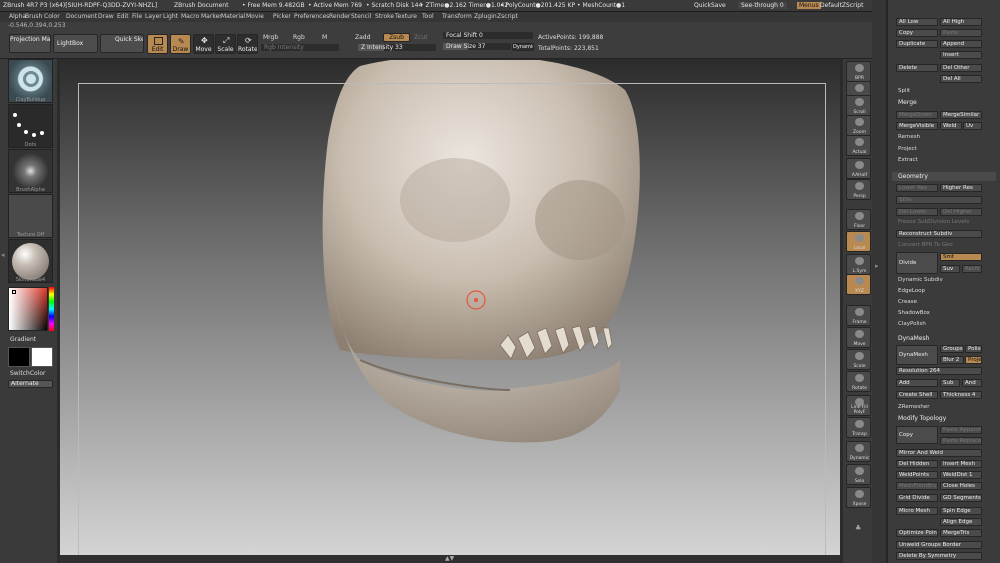  Describe the element at coordinates (858, 337) in the screenshot. I see `shelf-move-button: Move` at that location.